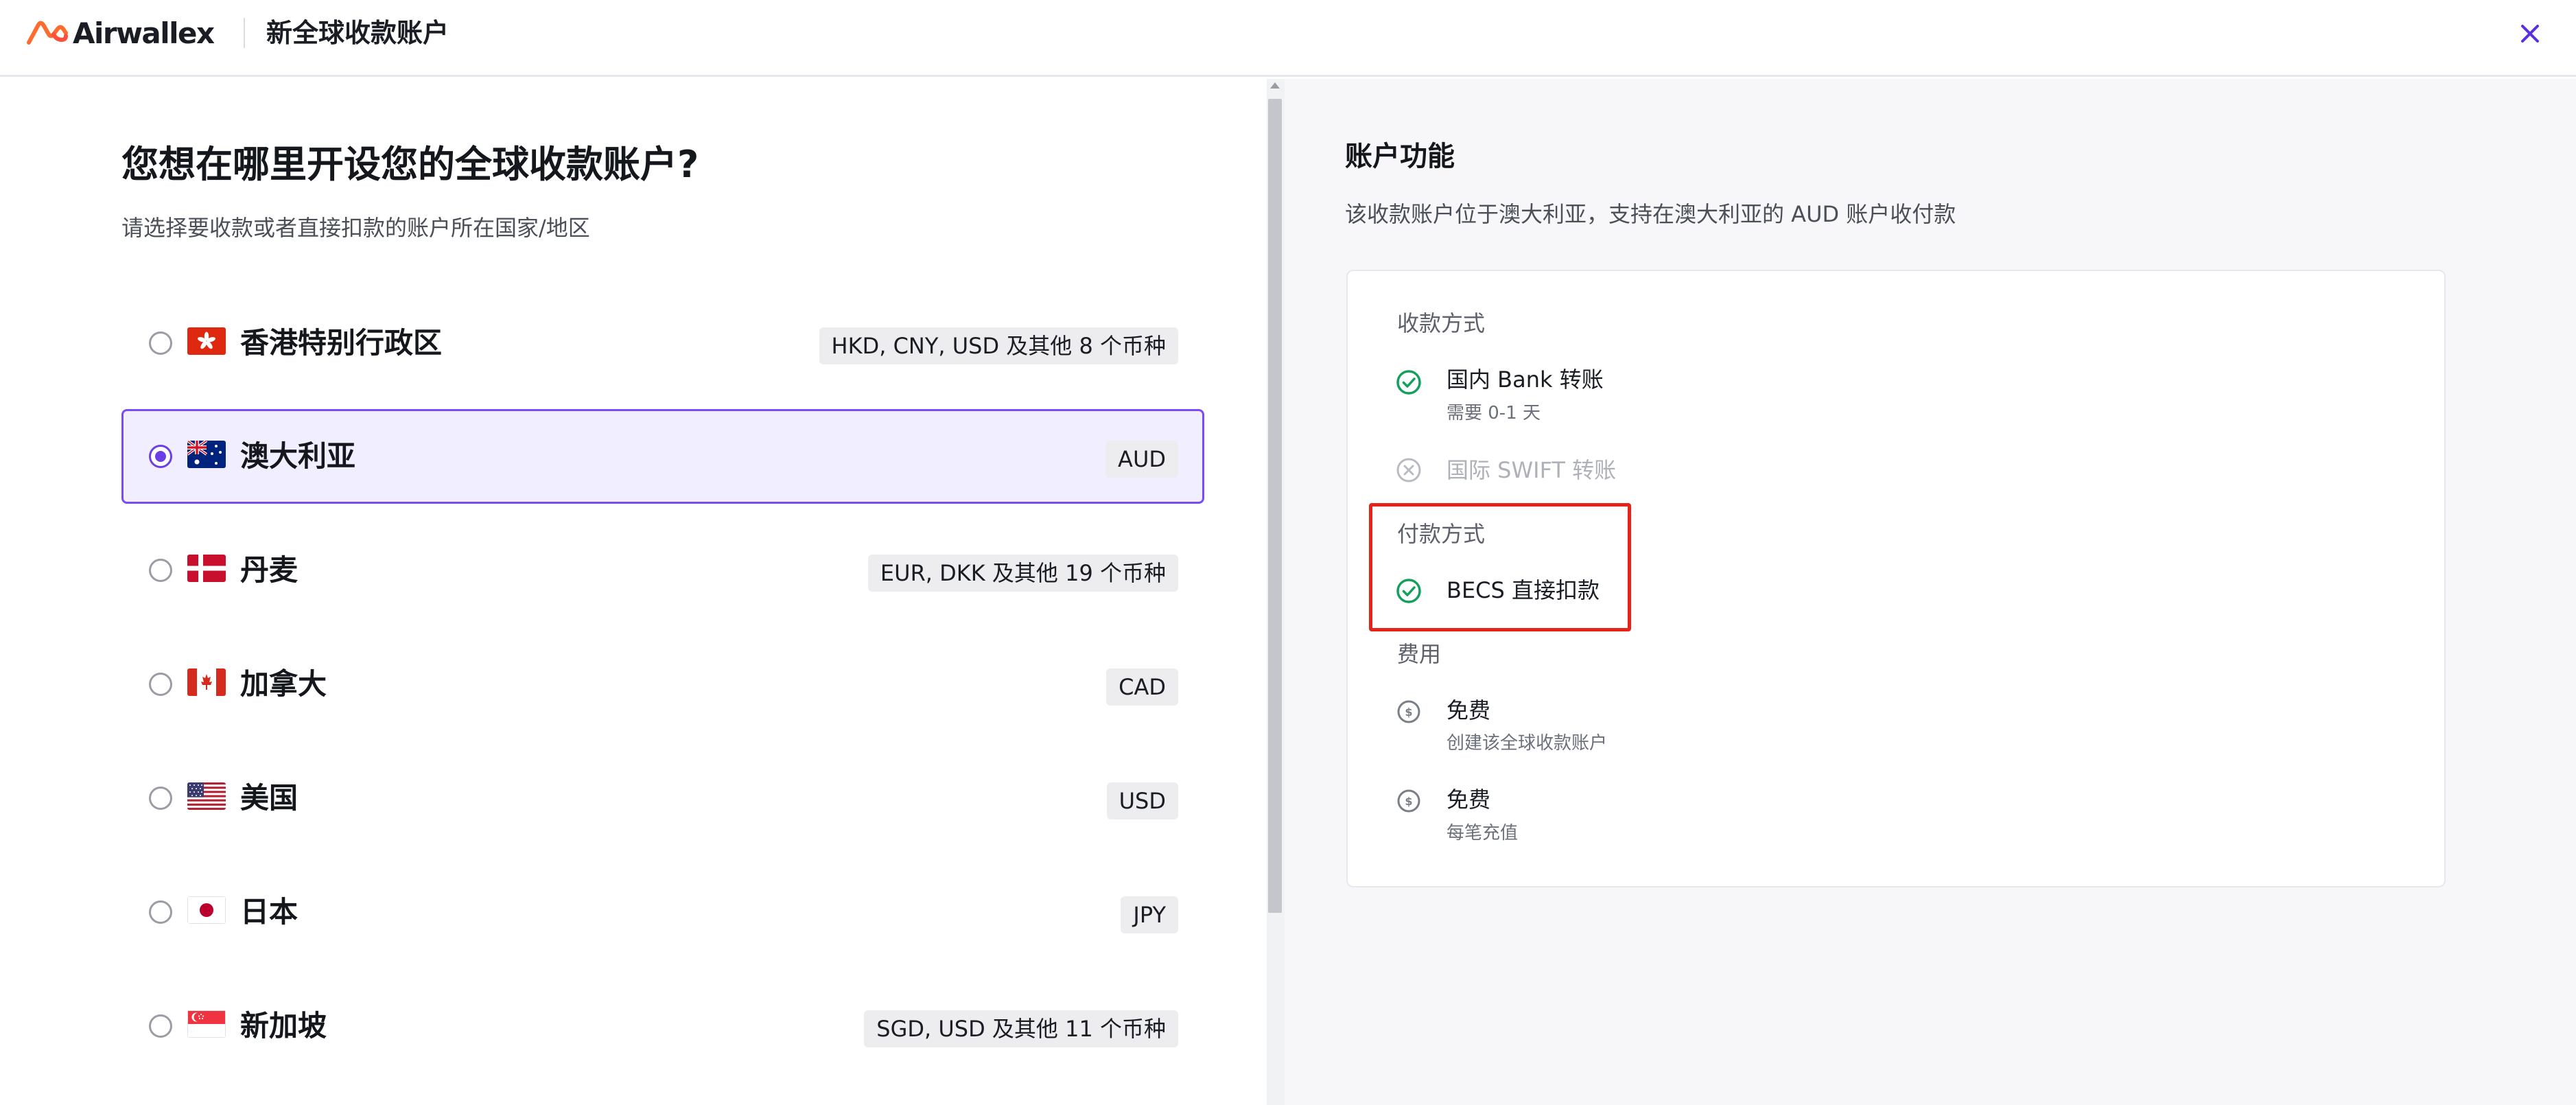 The height and width of the screenshot is (1105, 2576). Describe the element at coordinates (1275, 85) in the screenshot. I see `scroll-up-arrow-icon` at that location.